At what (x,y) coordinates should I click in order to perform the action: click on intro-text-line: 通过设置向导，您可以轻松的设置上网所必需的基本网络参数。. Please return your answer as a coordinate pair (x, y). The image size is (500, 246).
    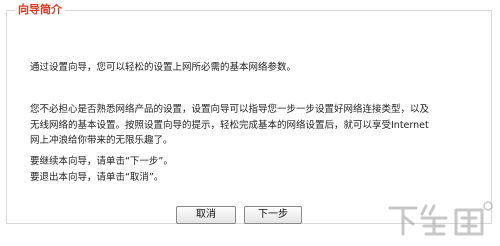
    Looking at the image, I should click on (163, 67).